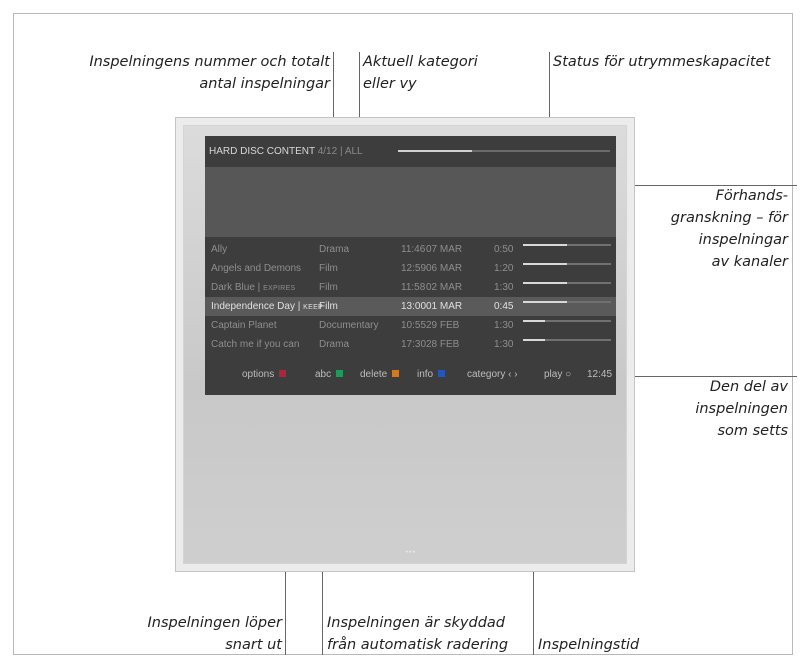 The width and height of the screenshot is (806, 668). I want to click on recording-row: Catch me if you can Drama 17:30 28 FEB 1:30, so click(410, 344).